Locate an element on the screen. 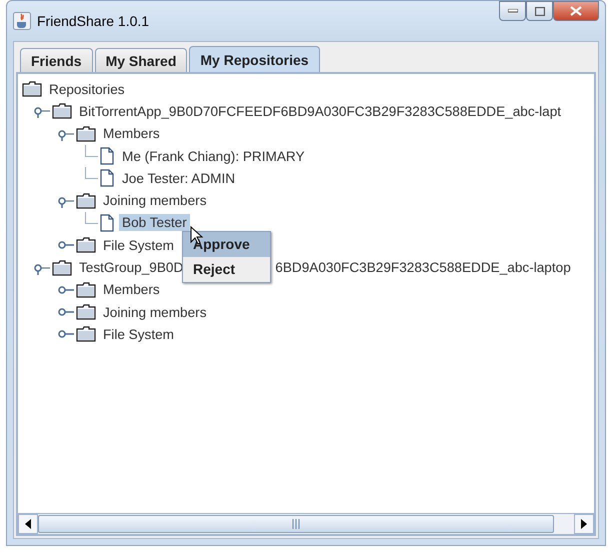  close-icon is located at coordinates (576, 11).